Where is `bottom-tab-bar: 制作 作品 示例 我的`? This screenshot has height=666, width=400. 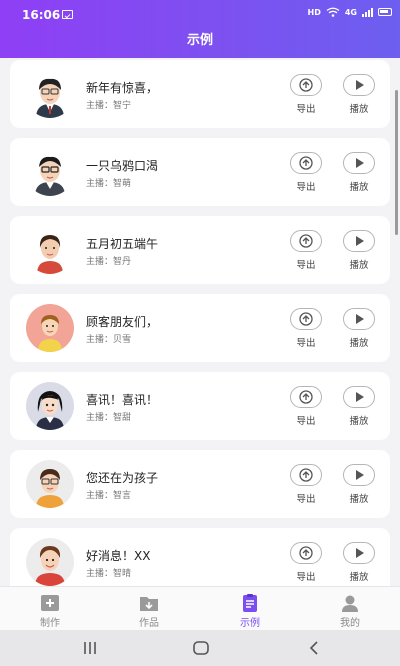 bottom-tab-bar: 制作 作品 示例 我的 is located at coordinates (200, 608).